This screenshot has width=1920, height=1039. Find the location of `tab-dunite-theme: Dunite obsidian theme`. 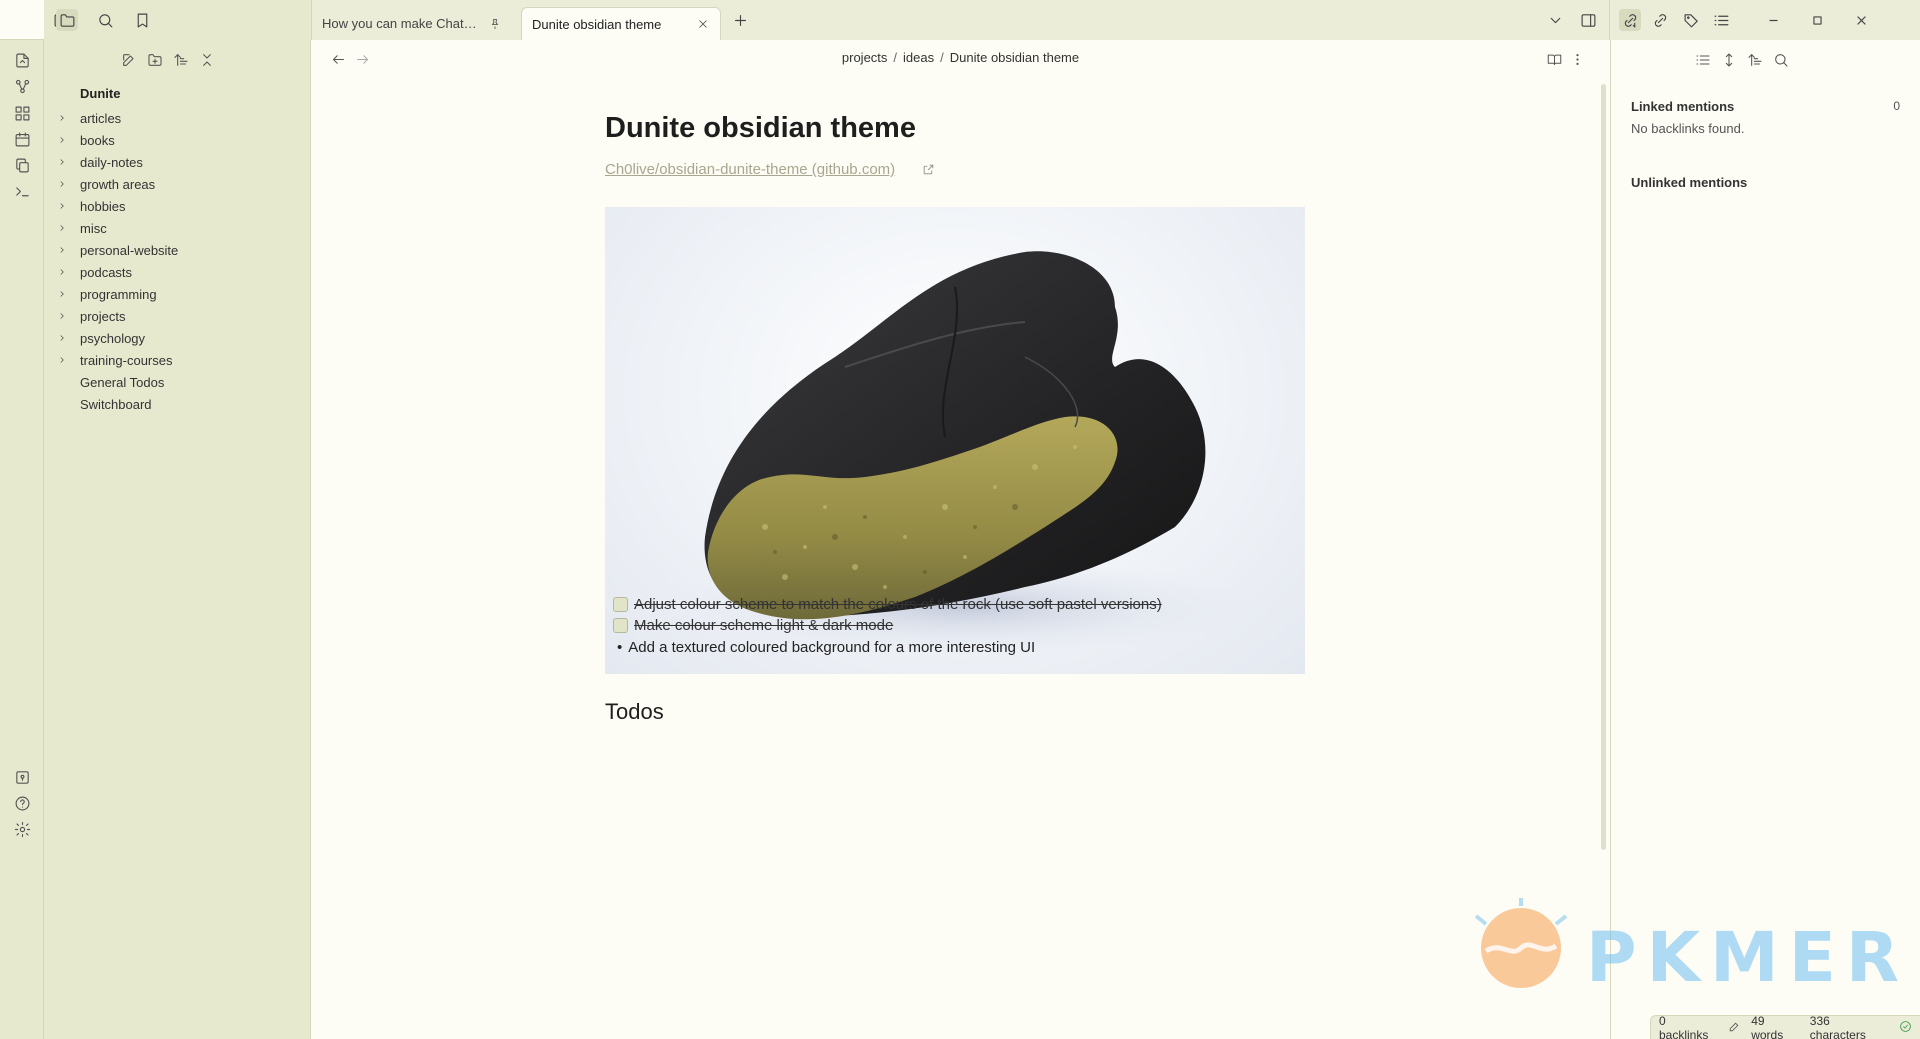

tab-dunite-theme: Dunite obsidian theme is located at coordinates (621, 23).